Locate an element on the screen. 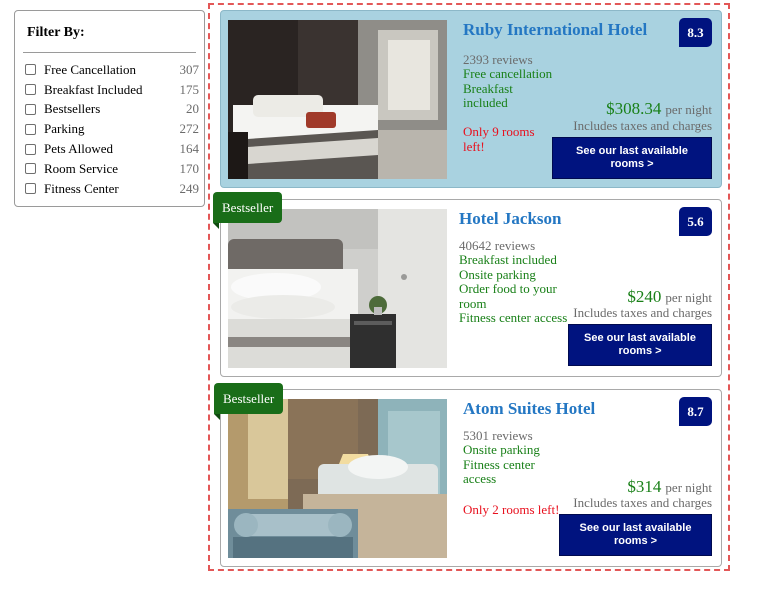 Image resolution: width=768 pixels, height=594 pixels. rating-badge: 5.6 is located at coordinates (695, 221).